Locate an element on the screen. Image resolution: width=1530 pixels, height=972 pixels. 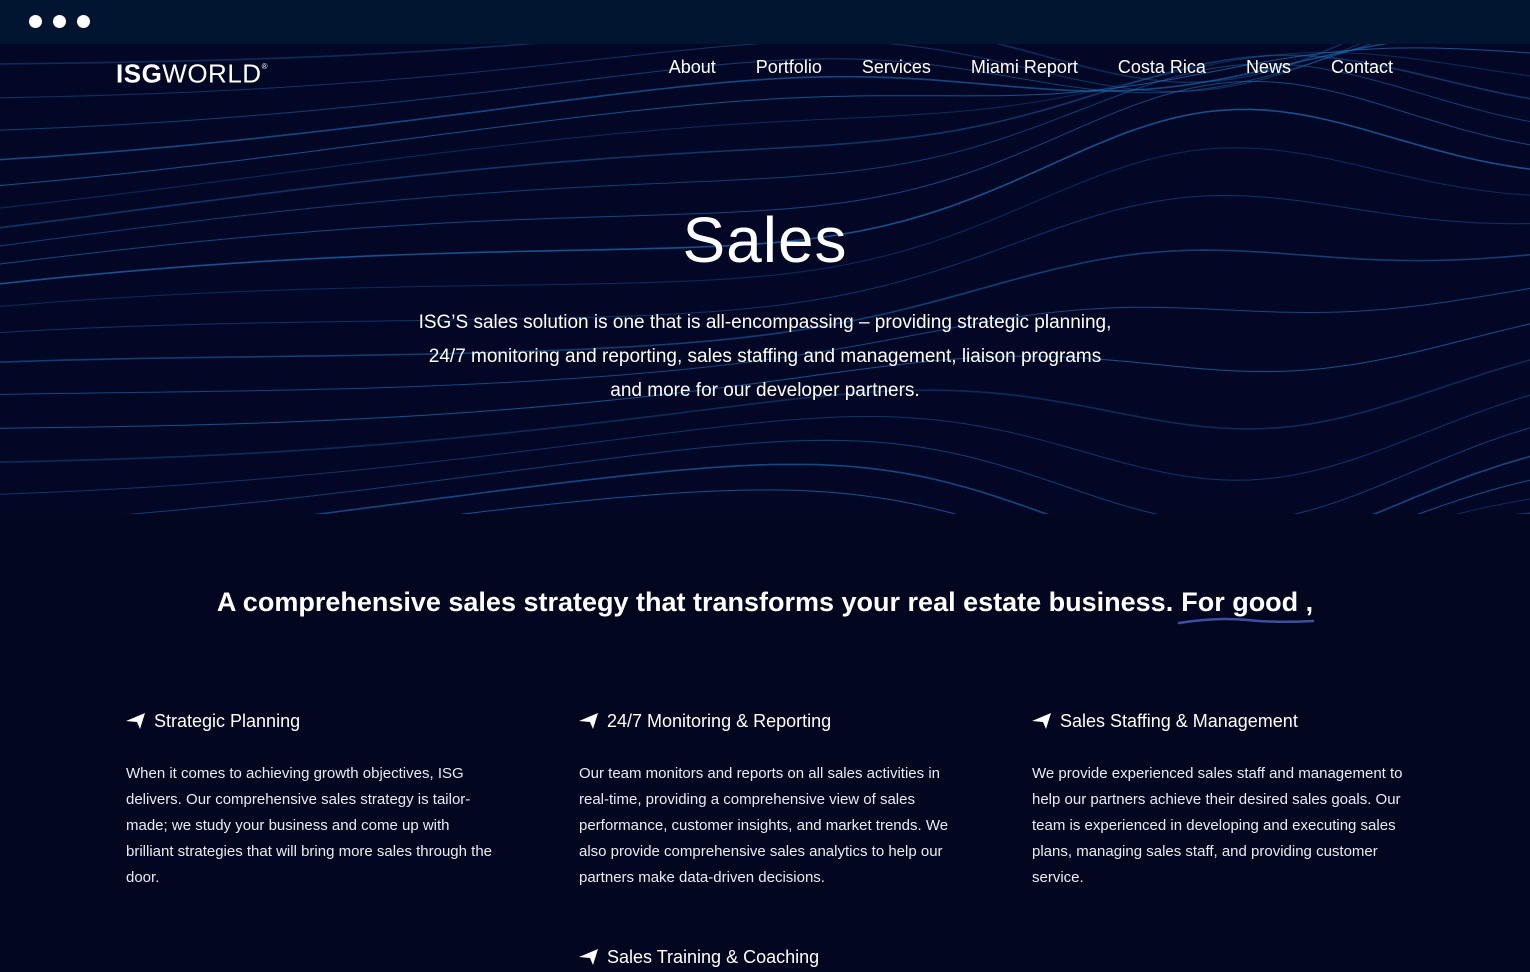
nav-services: Services is located at coordinates (896, 67).